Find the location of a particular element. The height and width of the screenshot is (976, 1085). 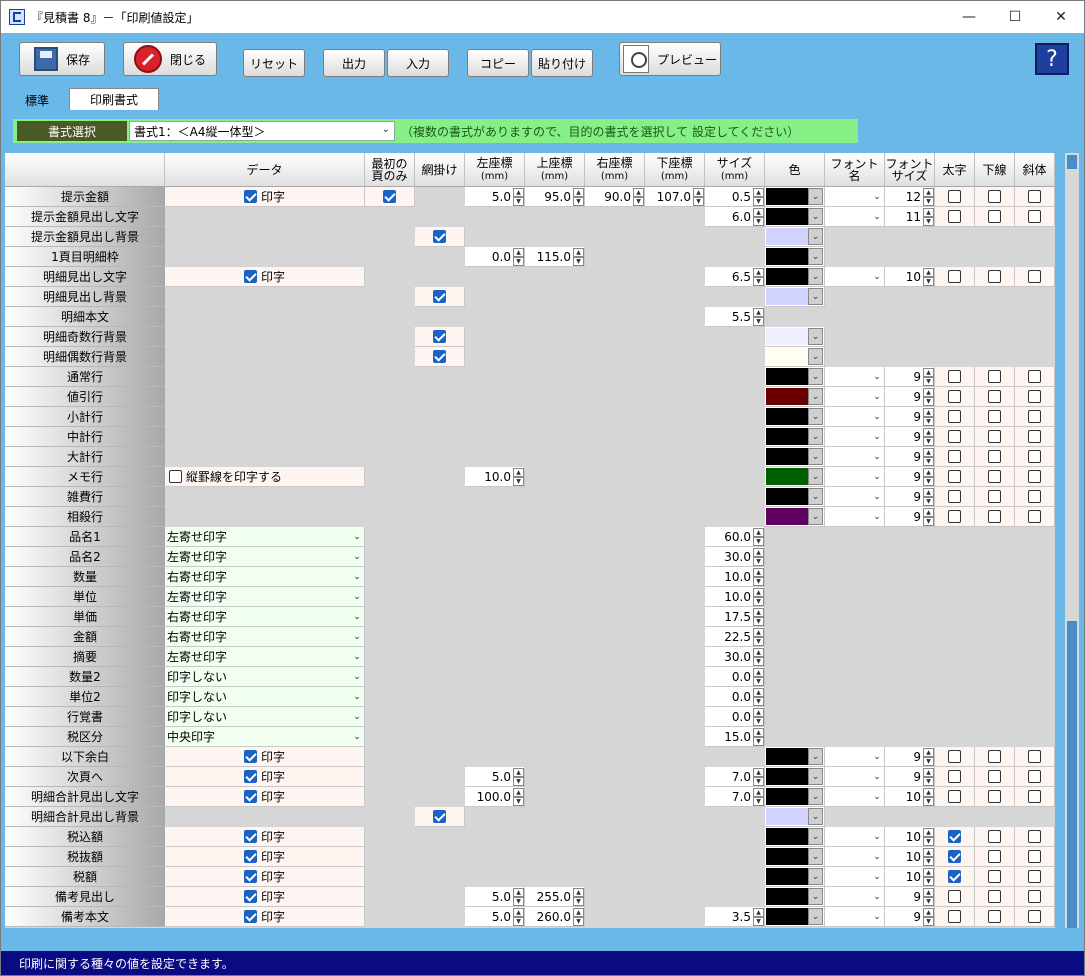

tab-print-format: 印刷書式 is located at coordinates (114, 99).